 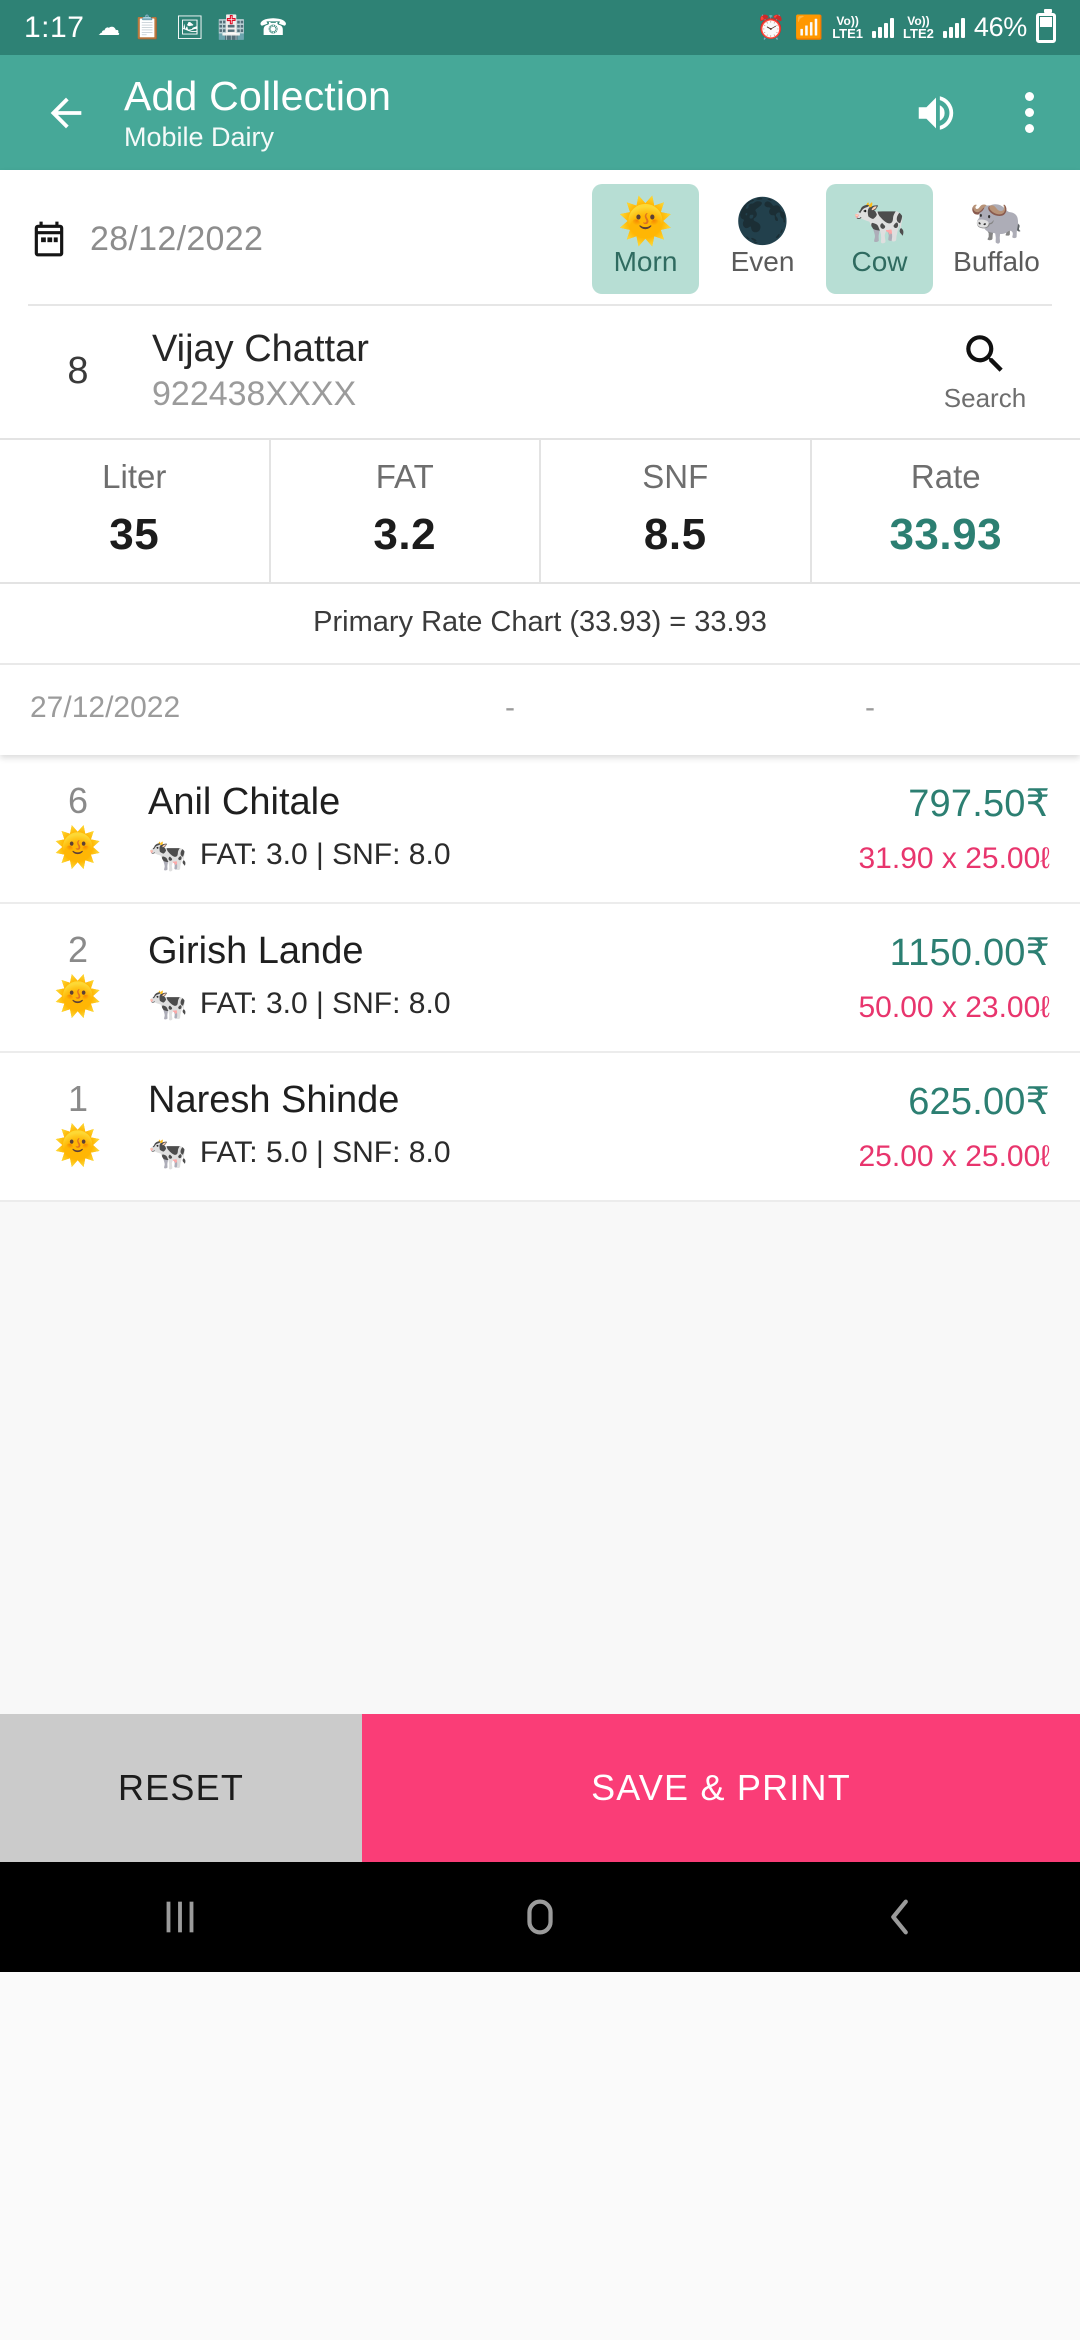 What do you see at coordinates (721, 1788) in the screenshot?
I see `save-and-print-button: SAVE & PRINT` at bounding box center [721, 1788].